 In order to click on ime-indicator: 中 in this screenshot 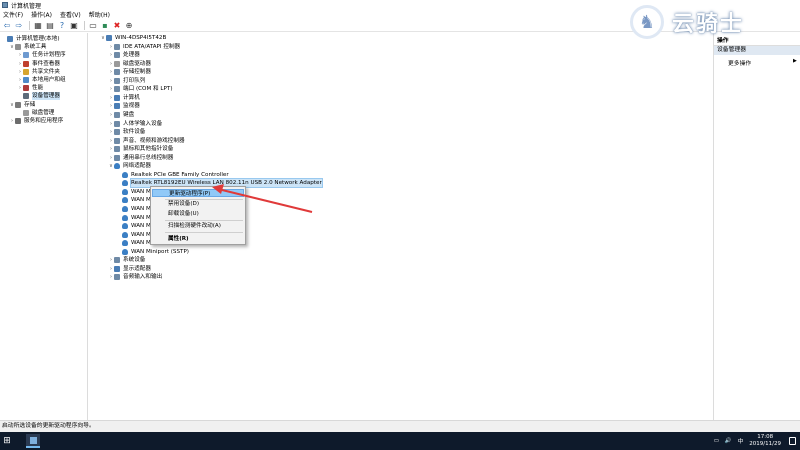, I will do `click(741, 441)`.